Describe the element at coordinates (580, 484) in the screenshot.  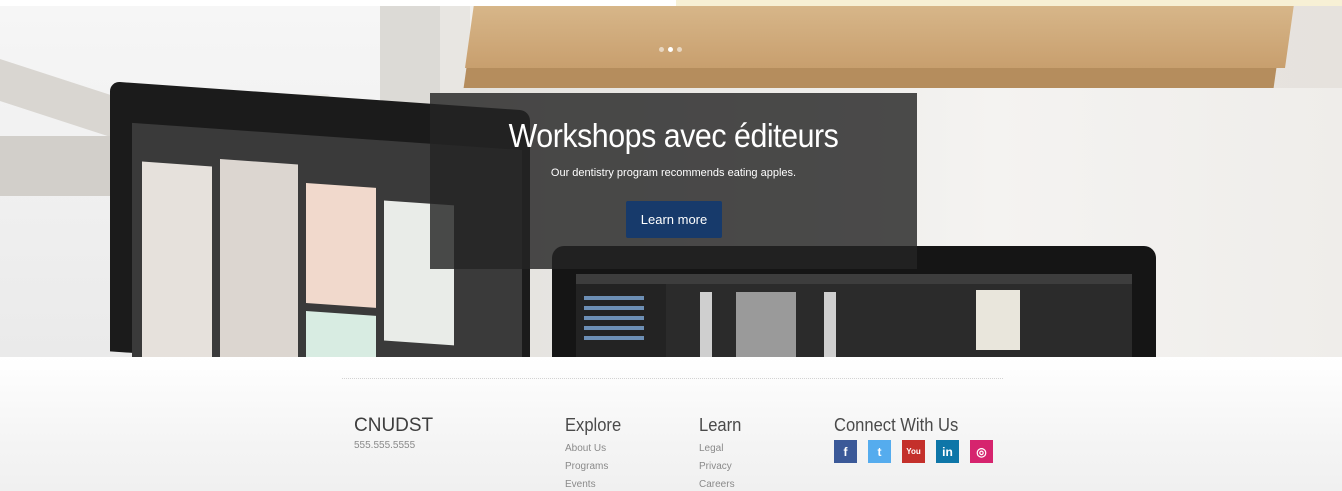
I see `footer-link-events: Events` at that location.